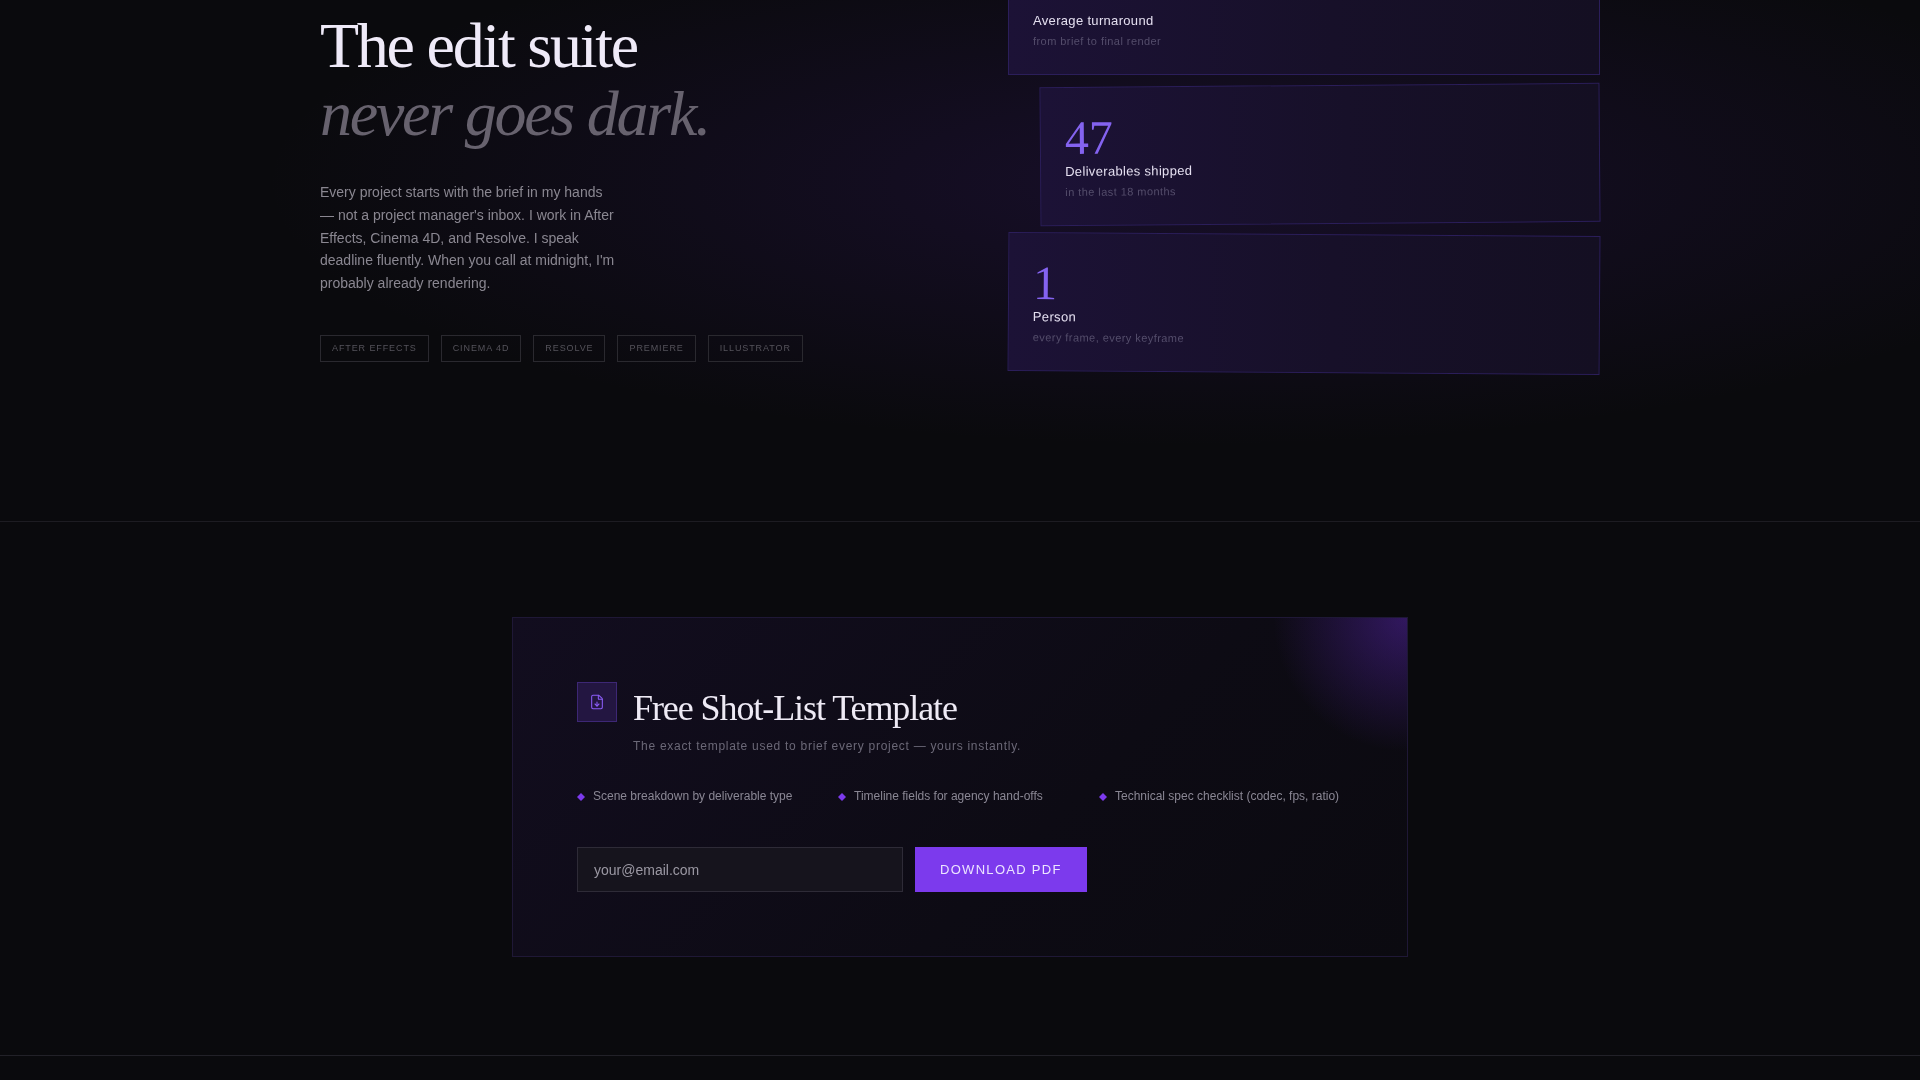 Image resolution: width=1920 pixels, height=1080 pixels. What do you see at coordinates (1089, 137) in the screenshot?
I see `stat-value: 47` at bounding box center [1089, 137].